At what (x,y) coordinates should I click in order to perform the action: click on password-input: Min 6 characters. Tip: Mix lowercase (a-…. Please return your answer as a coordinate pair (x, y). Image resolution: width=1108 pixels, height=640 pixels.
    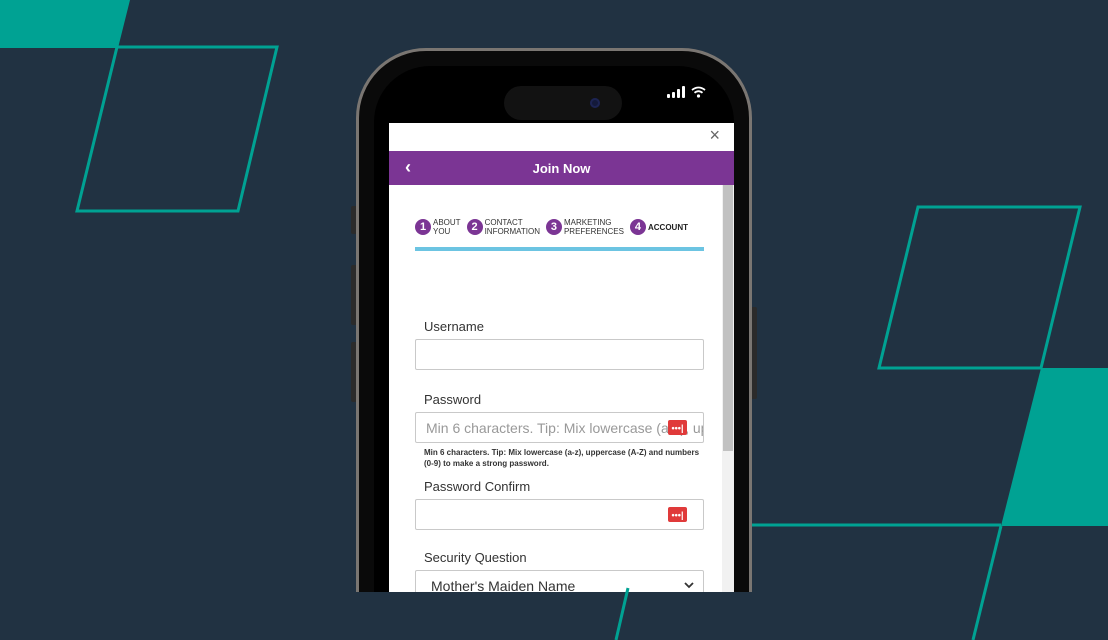
    Looking at the image, I should click on (559, 427).